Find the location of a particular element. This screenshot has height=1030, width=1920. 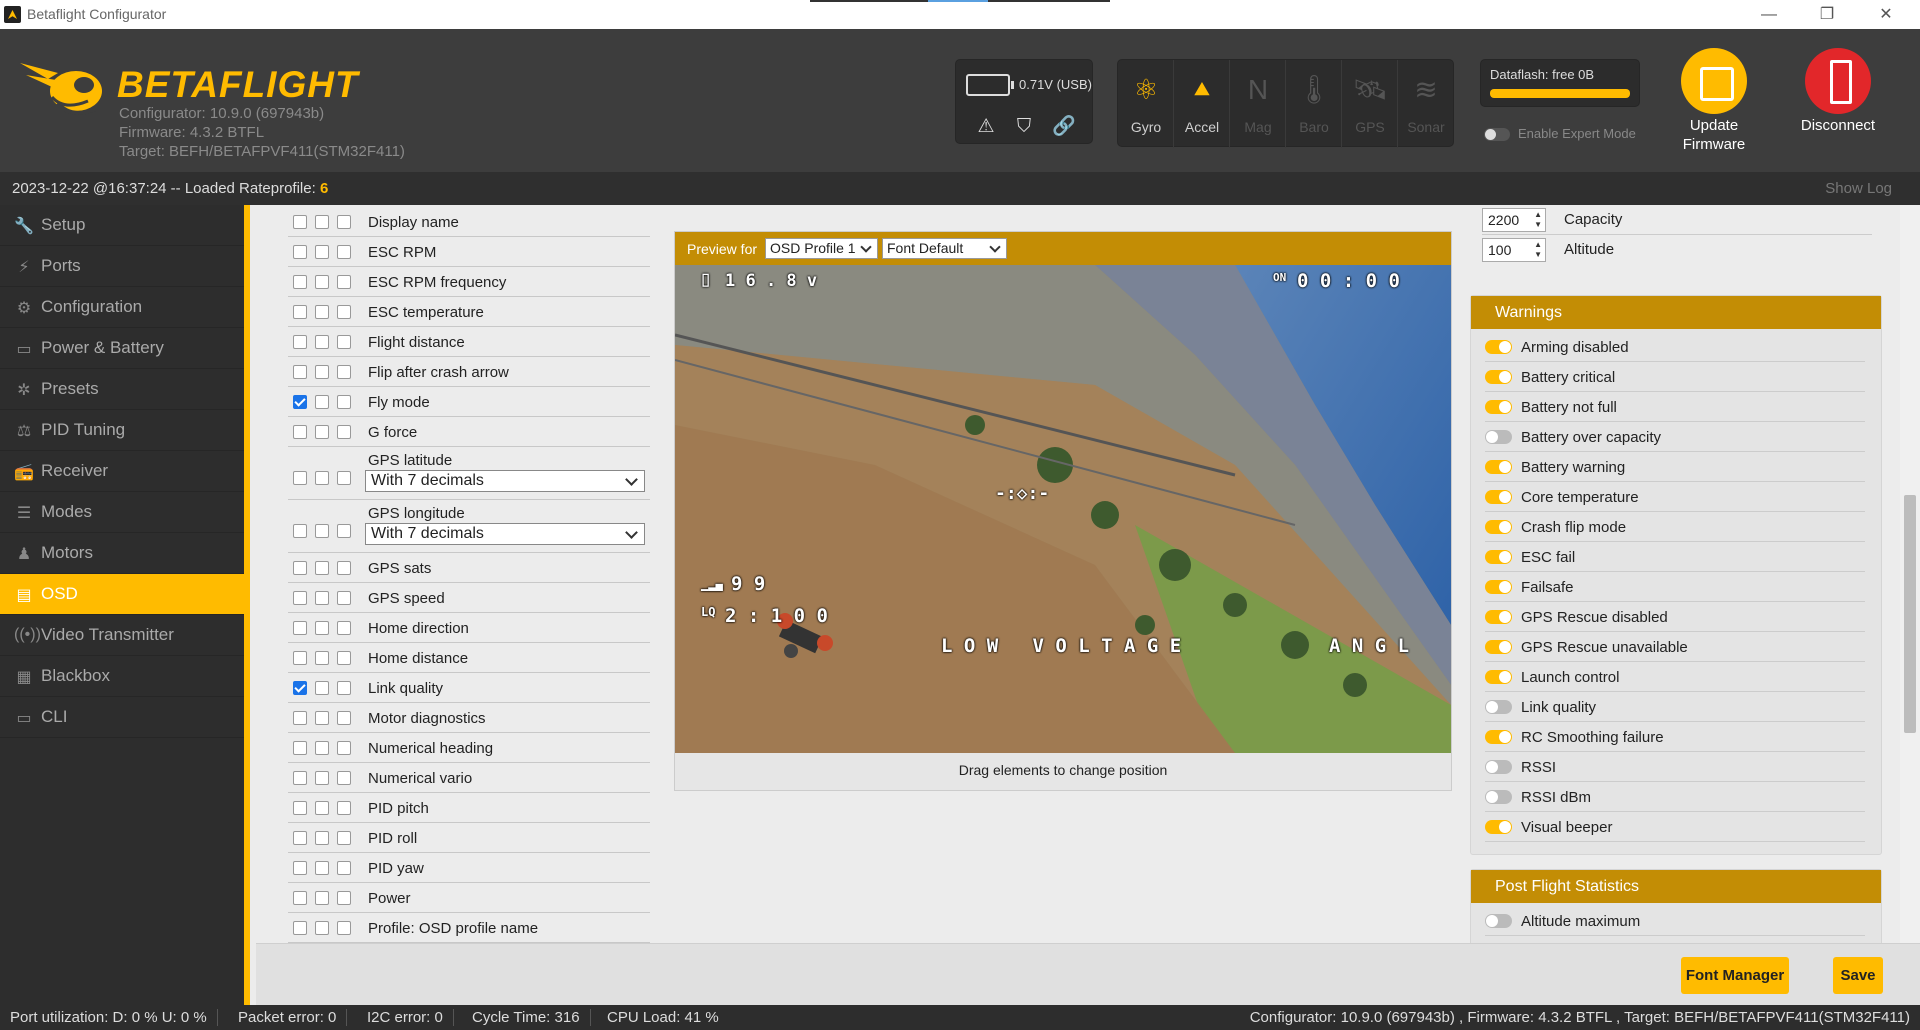

minimize-button: — is located at coordinates (1769, 15).